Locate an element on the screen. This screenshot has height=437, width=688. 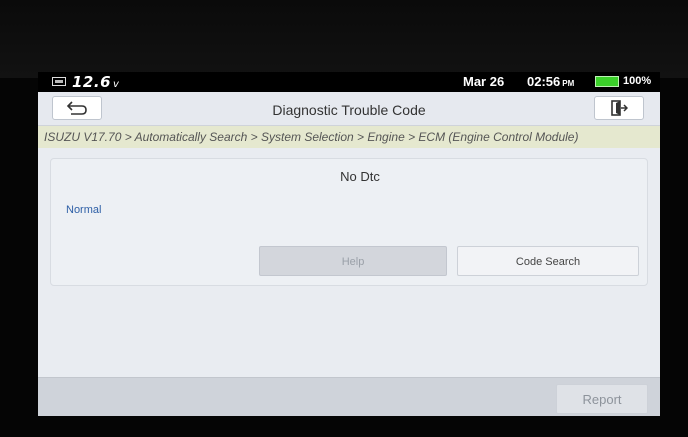
battery-icon is located at coordinates (607, 81).